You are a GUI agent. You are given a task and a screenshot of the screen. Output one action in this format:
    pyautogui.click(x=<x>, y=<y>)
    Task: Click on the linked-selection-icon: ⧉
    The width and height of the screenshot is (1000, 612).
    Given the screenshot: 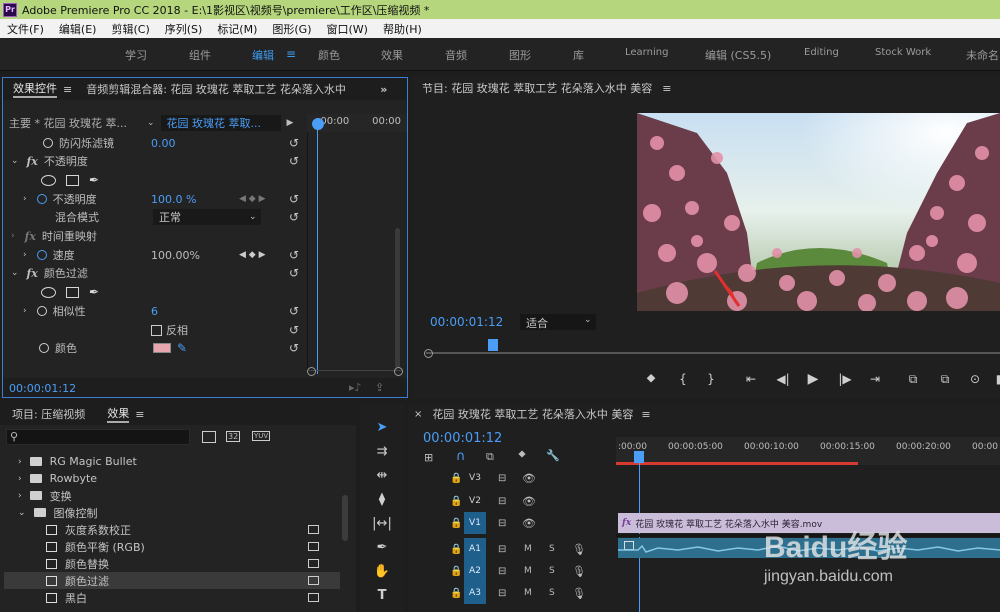 What is the action you would take?
    pyautogui.click(x=490, y=457)
    